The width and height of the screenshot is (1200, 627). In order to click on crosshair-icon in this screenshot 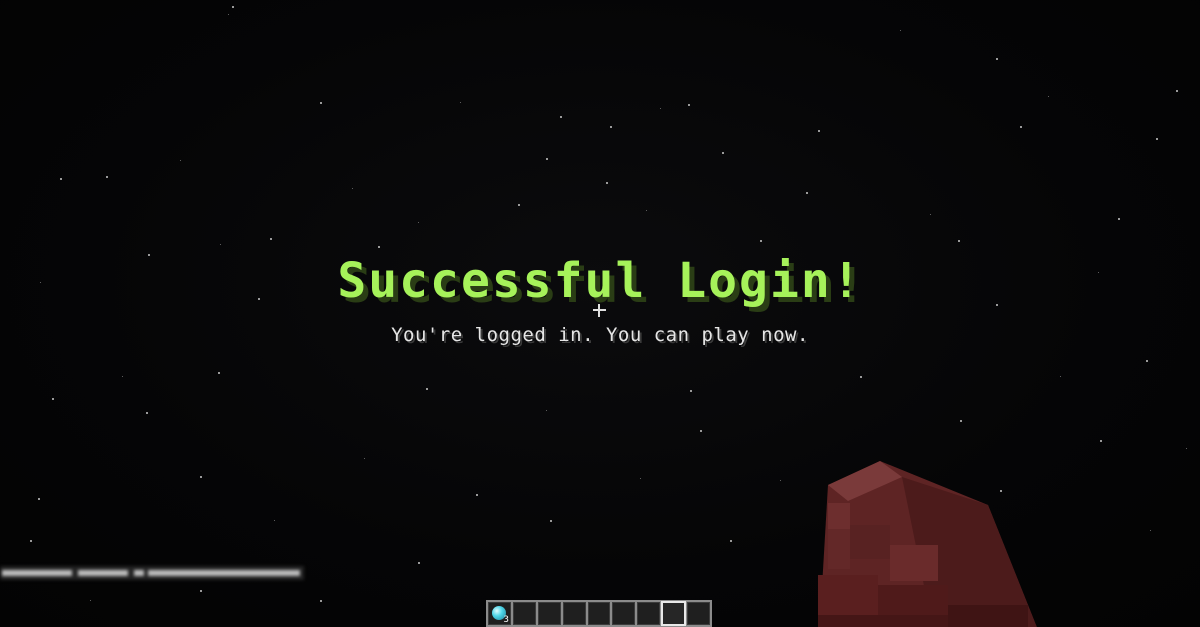, I will do `click(599, 310)`.